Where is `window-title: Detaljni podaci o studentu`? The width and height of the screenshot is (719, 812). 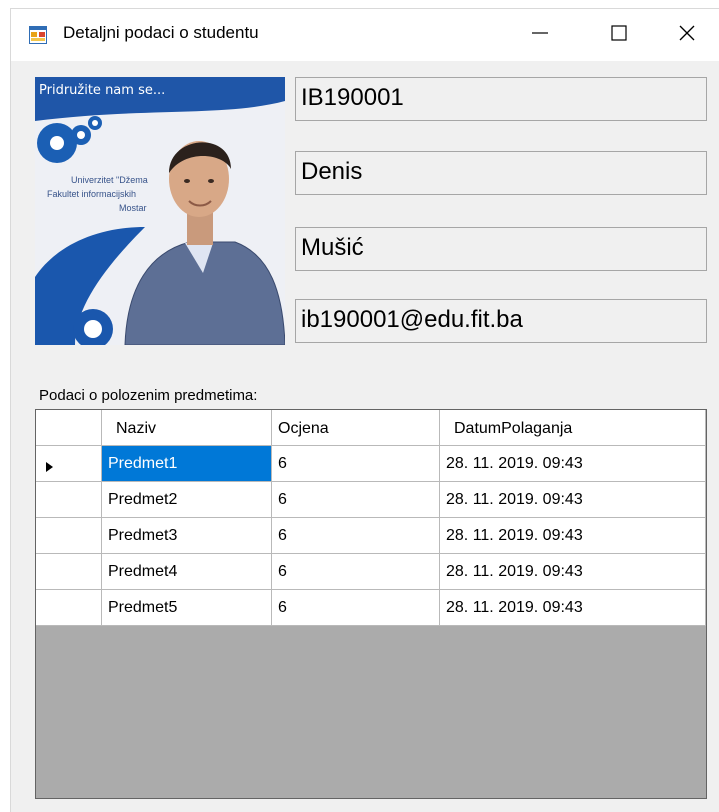 window-title: Detaljni podaci o studentu is located at coordinates (161, 32).